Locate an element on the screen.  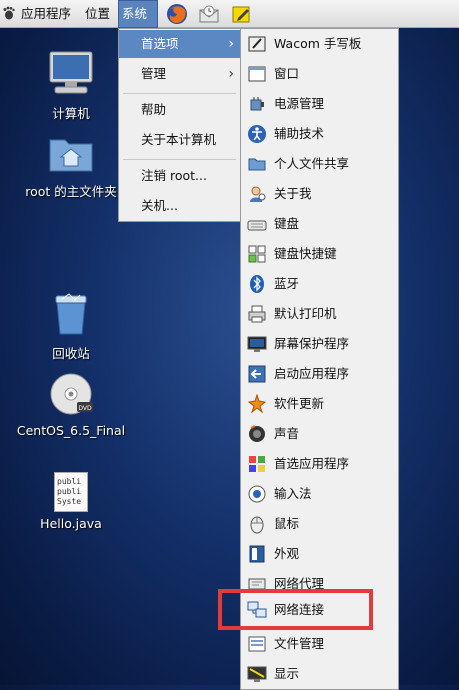
pref-item-startup: 启动应用程序 is located at coordinates (319, 374).